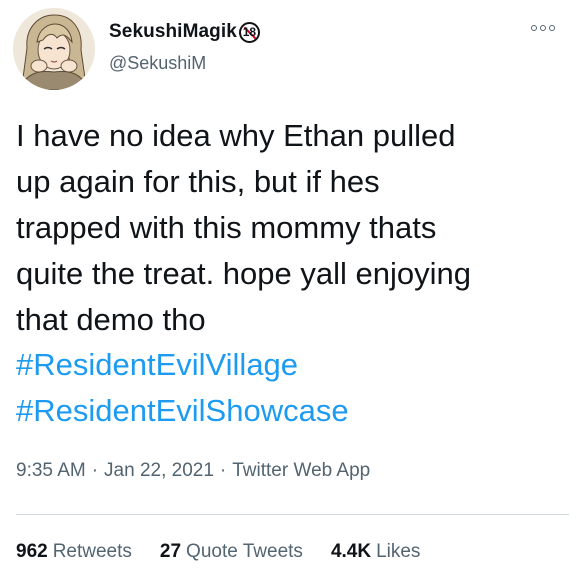  What do you see at coordinates (159, 471) in the screenshot?
I see `tweet-date: Jan 22, 2021` at bounding box center [159, 471].